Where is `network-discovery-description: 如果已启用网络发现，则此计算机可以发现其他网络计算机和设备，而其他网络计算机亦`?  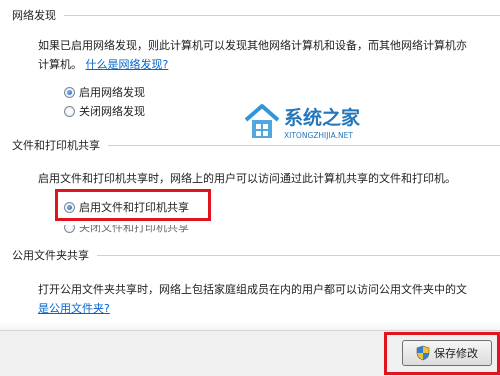 network-discovery-description: 如果已启用网络发现，则此计算机可以发现其他网络计算机和设备，而其他网络计算机亦 is located at coordinates (252, 45).